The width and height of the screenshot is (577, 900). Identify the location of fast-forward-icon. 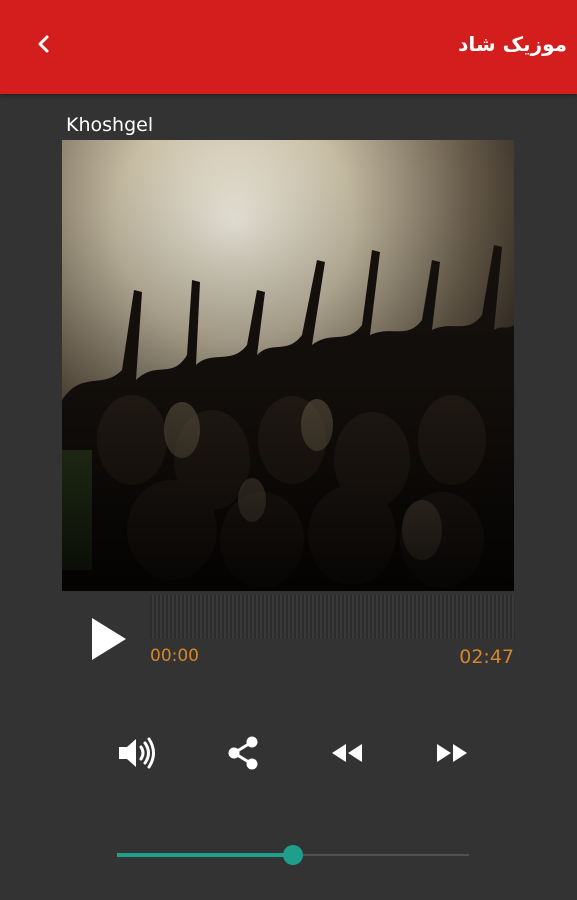
(452, 755).